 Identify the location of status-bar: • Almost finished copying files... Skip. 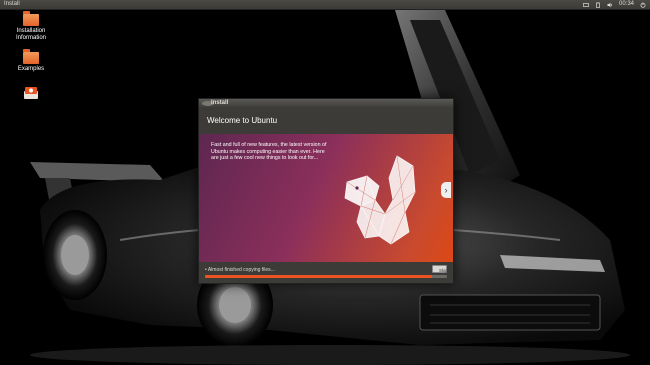
(326, 272).